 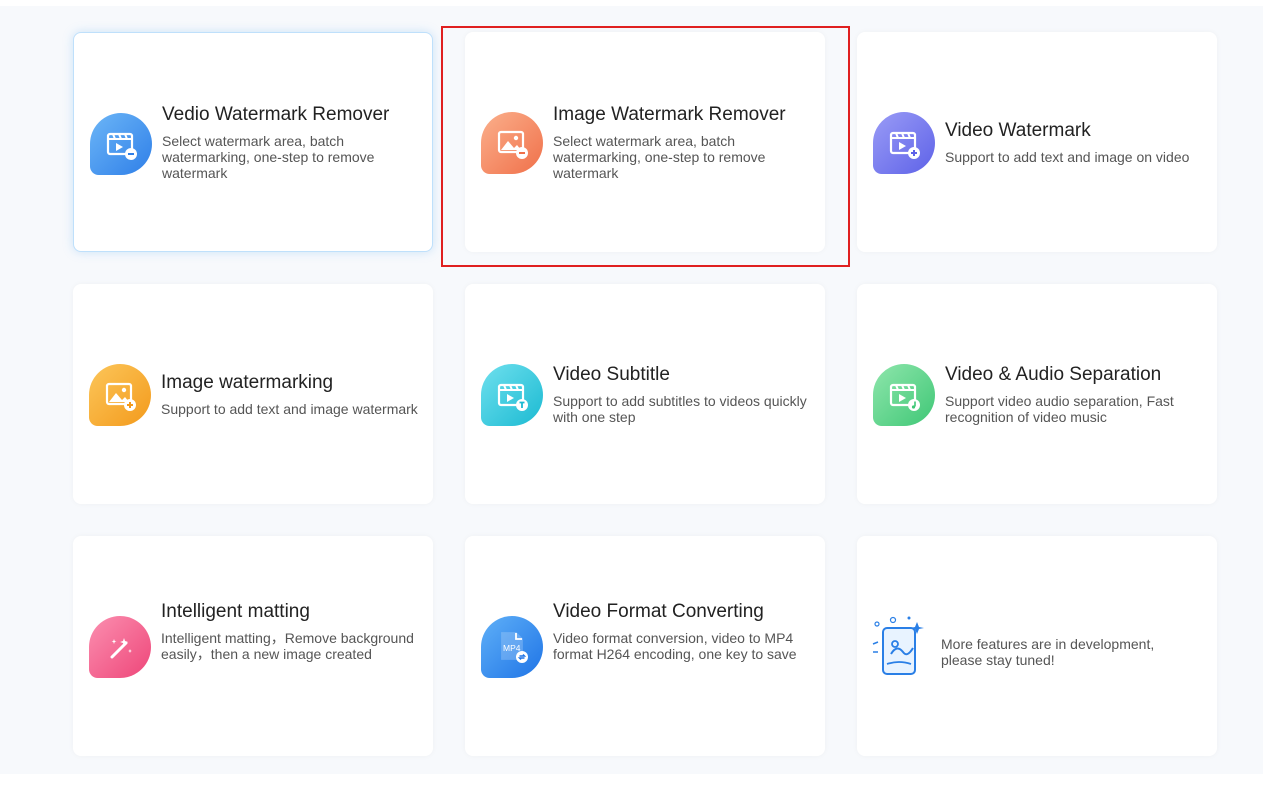 I want to click on video-plus-icon, so click(x=904, y=143).